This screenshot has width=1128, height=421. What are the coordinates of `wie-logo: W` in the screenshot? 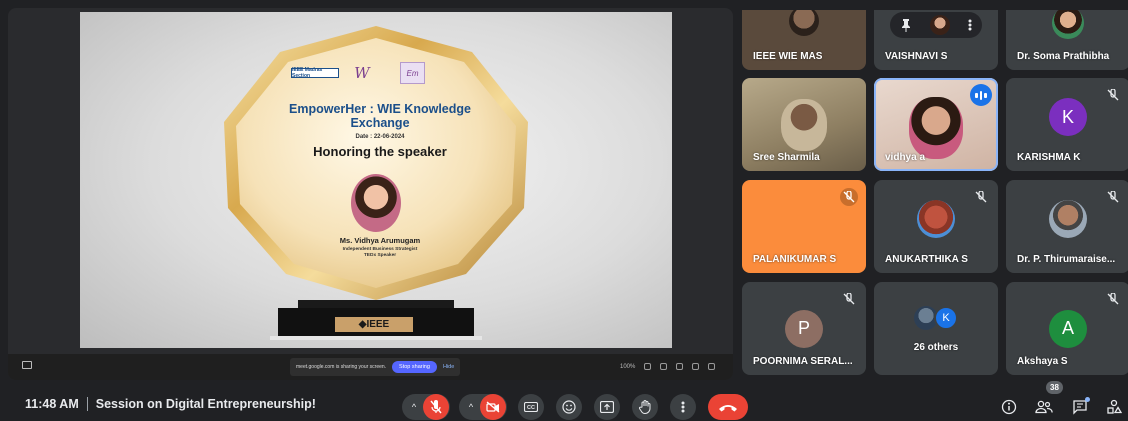 It's located at (362, 73).